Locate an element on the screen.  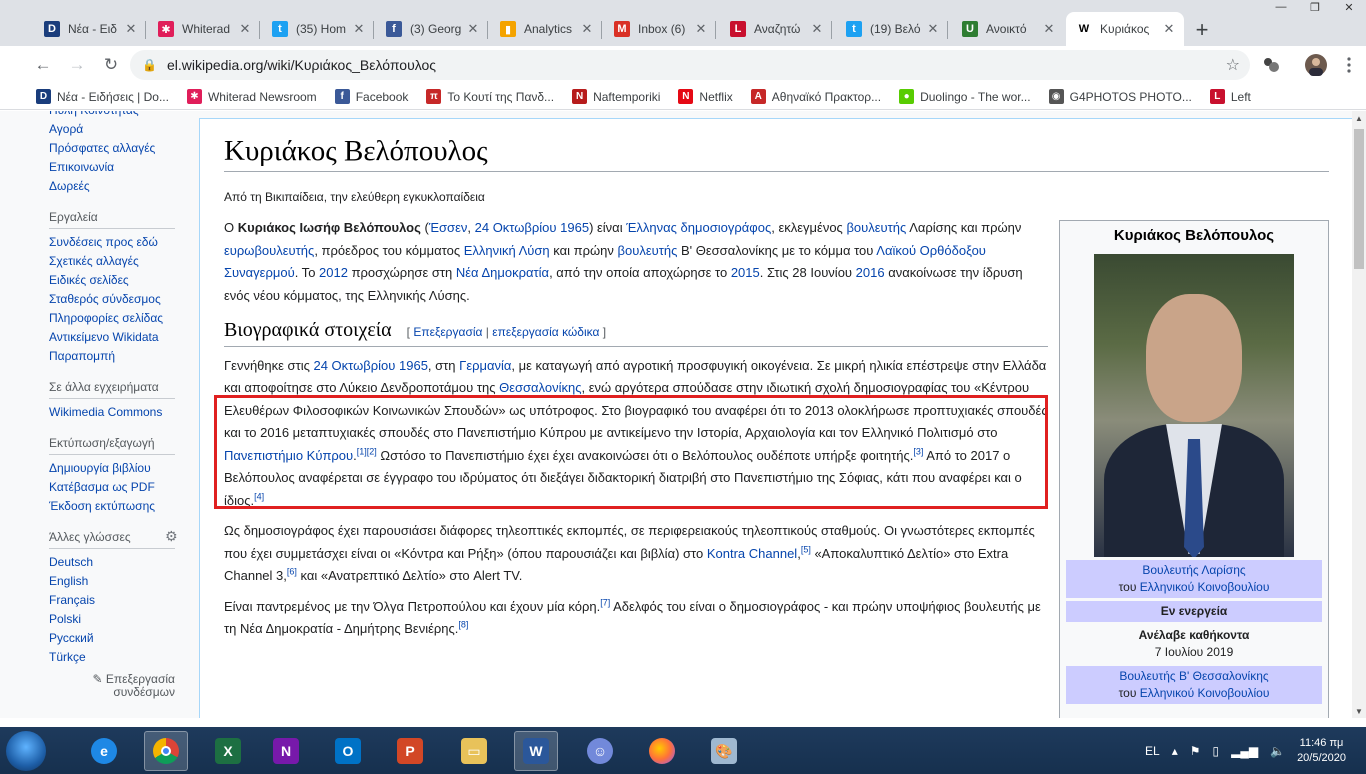
sidebar-tool-link: Ειδικές σελίδες is located at coordinates (119, 280).